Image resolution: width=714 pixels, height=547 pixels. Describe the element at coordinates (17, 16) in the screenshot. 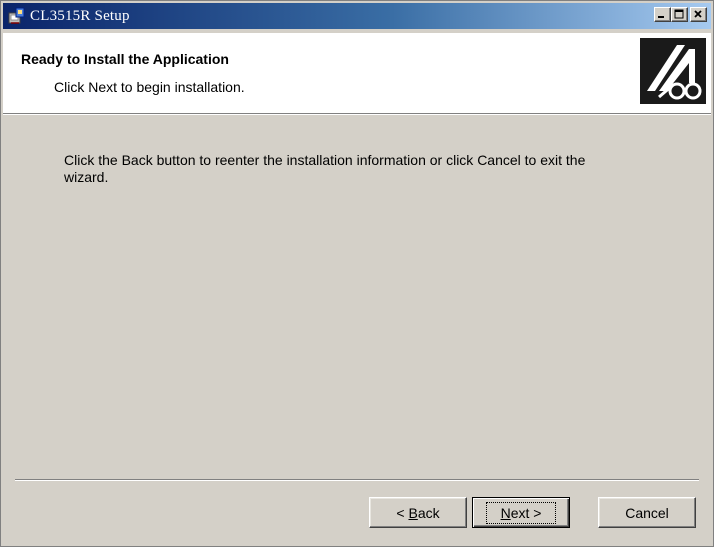

I see `setup-app-icon` at that location.